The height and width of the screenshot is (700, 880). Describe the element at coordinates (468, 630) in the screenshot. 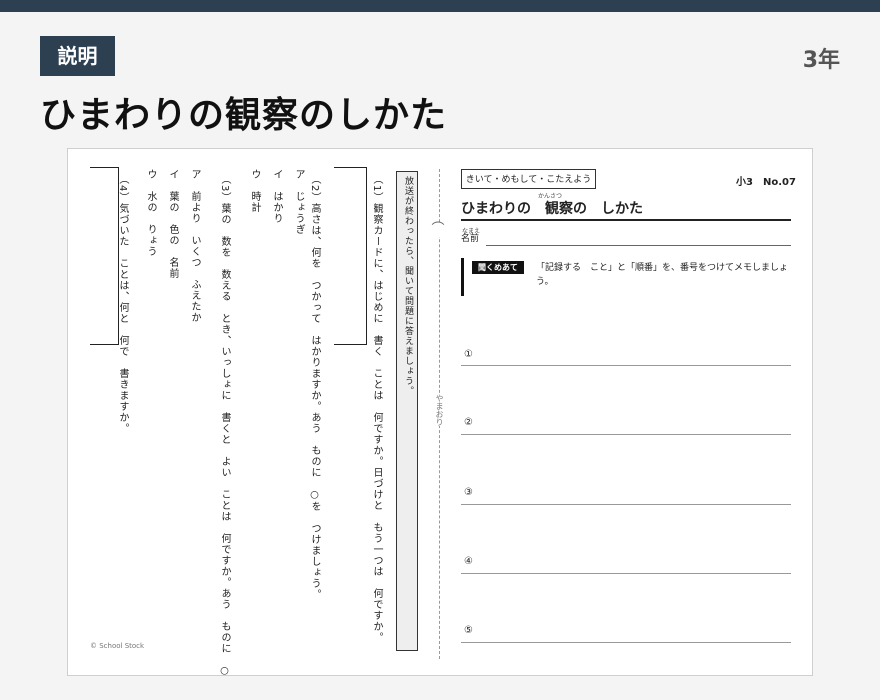

I see `answer-number-5: ⑤` at that location.